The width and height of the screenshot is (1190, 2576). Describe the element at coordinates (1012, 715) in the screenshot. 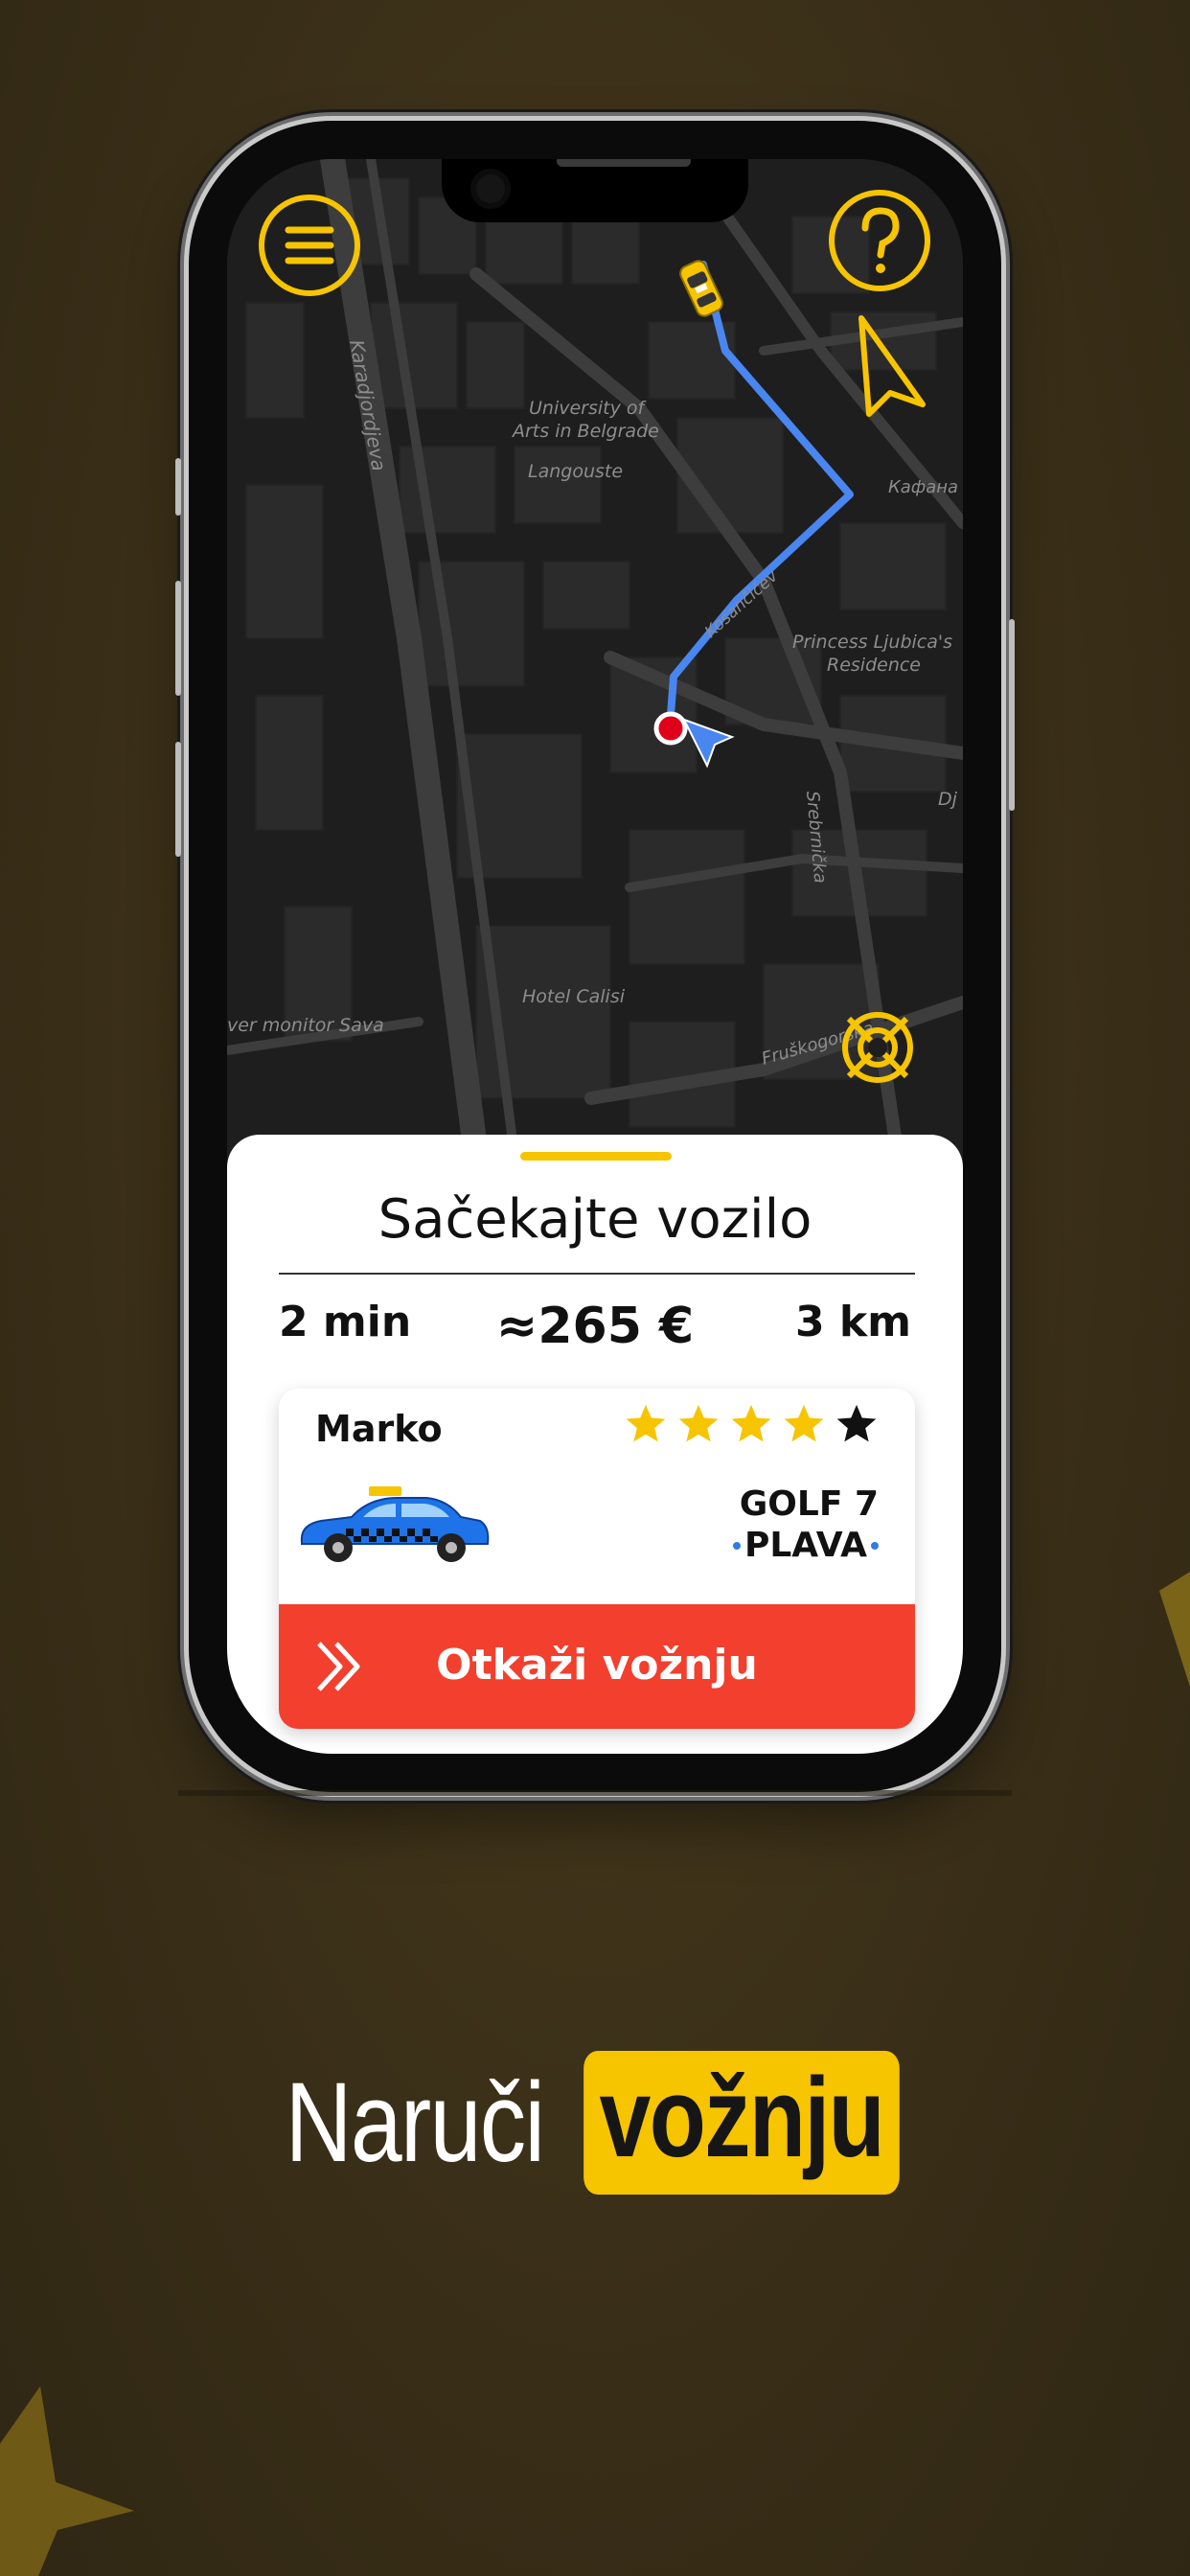

I see `phone-power-button` at that location.